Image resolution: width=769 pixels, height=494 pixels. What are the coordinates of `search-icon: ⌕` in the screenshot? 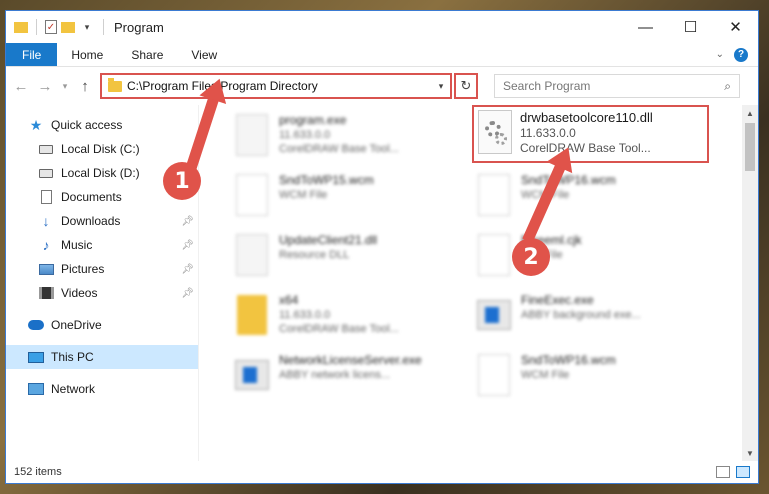 It's located at (727, 85).